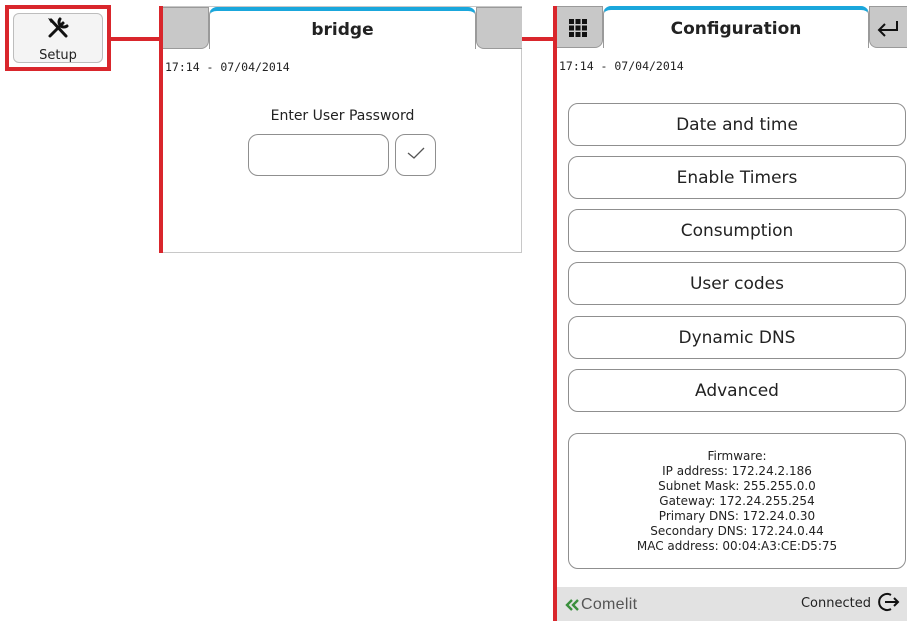 The width and height of the screenshot is (907, 621). What do you see at coordinates (732, 604) in the screenshot?
I see `status-bar: Comelit Connected` at bounding box center [732, 604].